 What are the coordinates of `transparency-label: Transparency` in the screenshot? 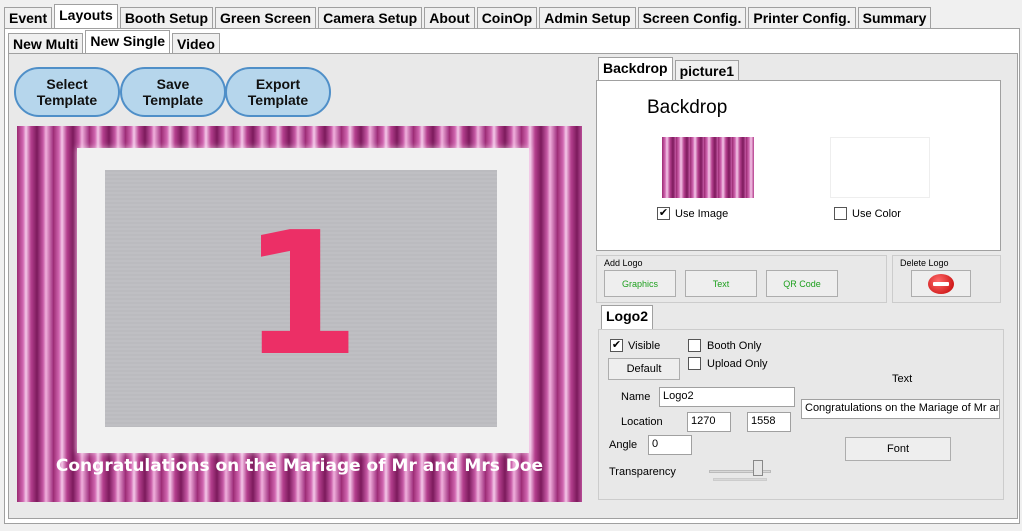 It's located at (642, 472).